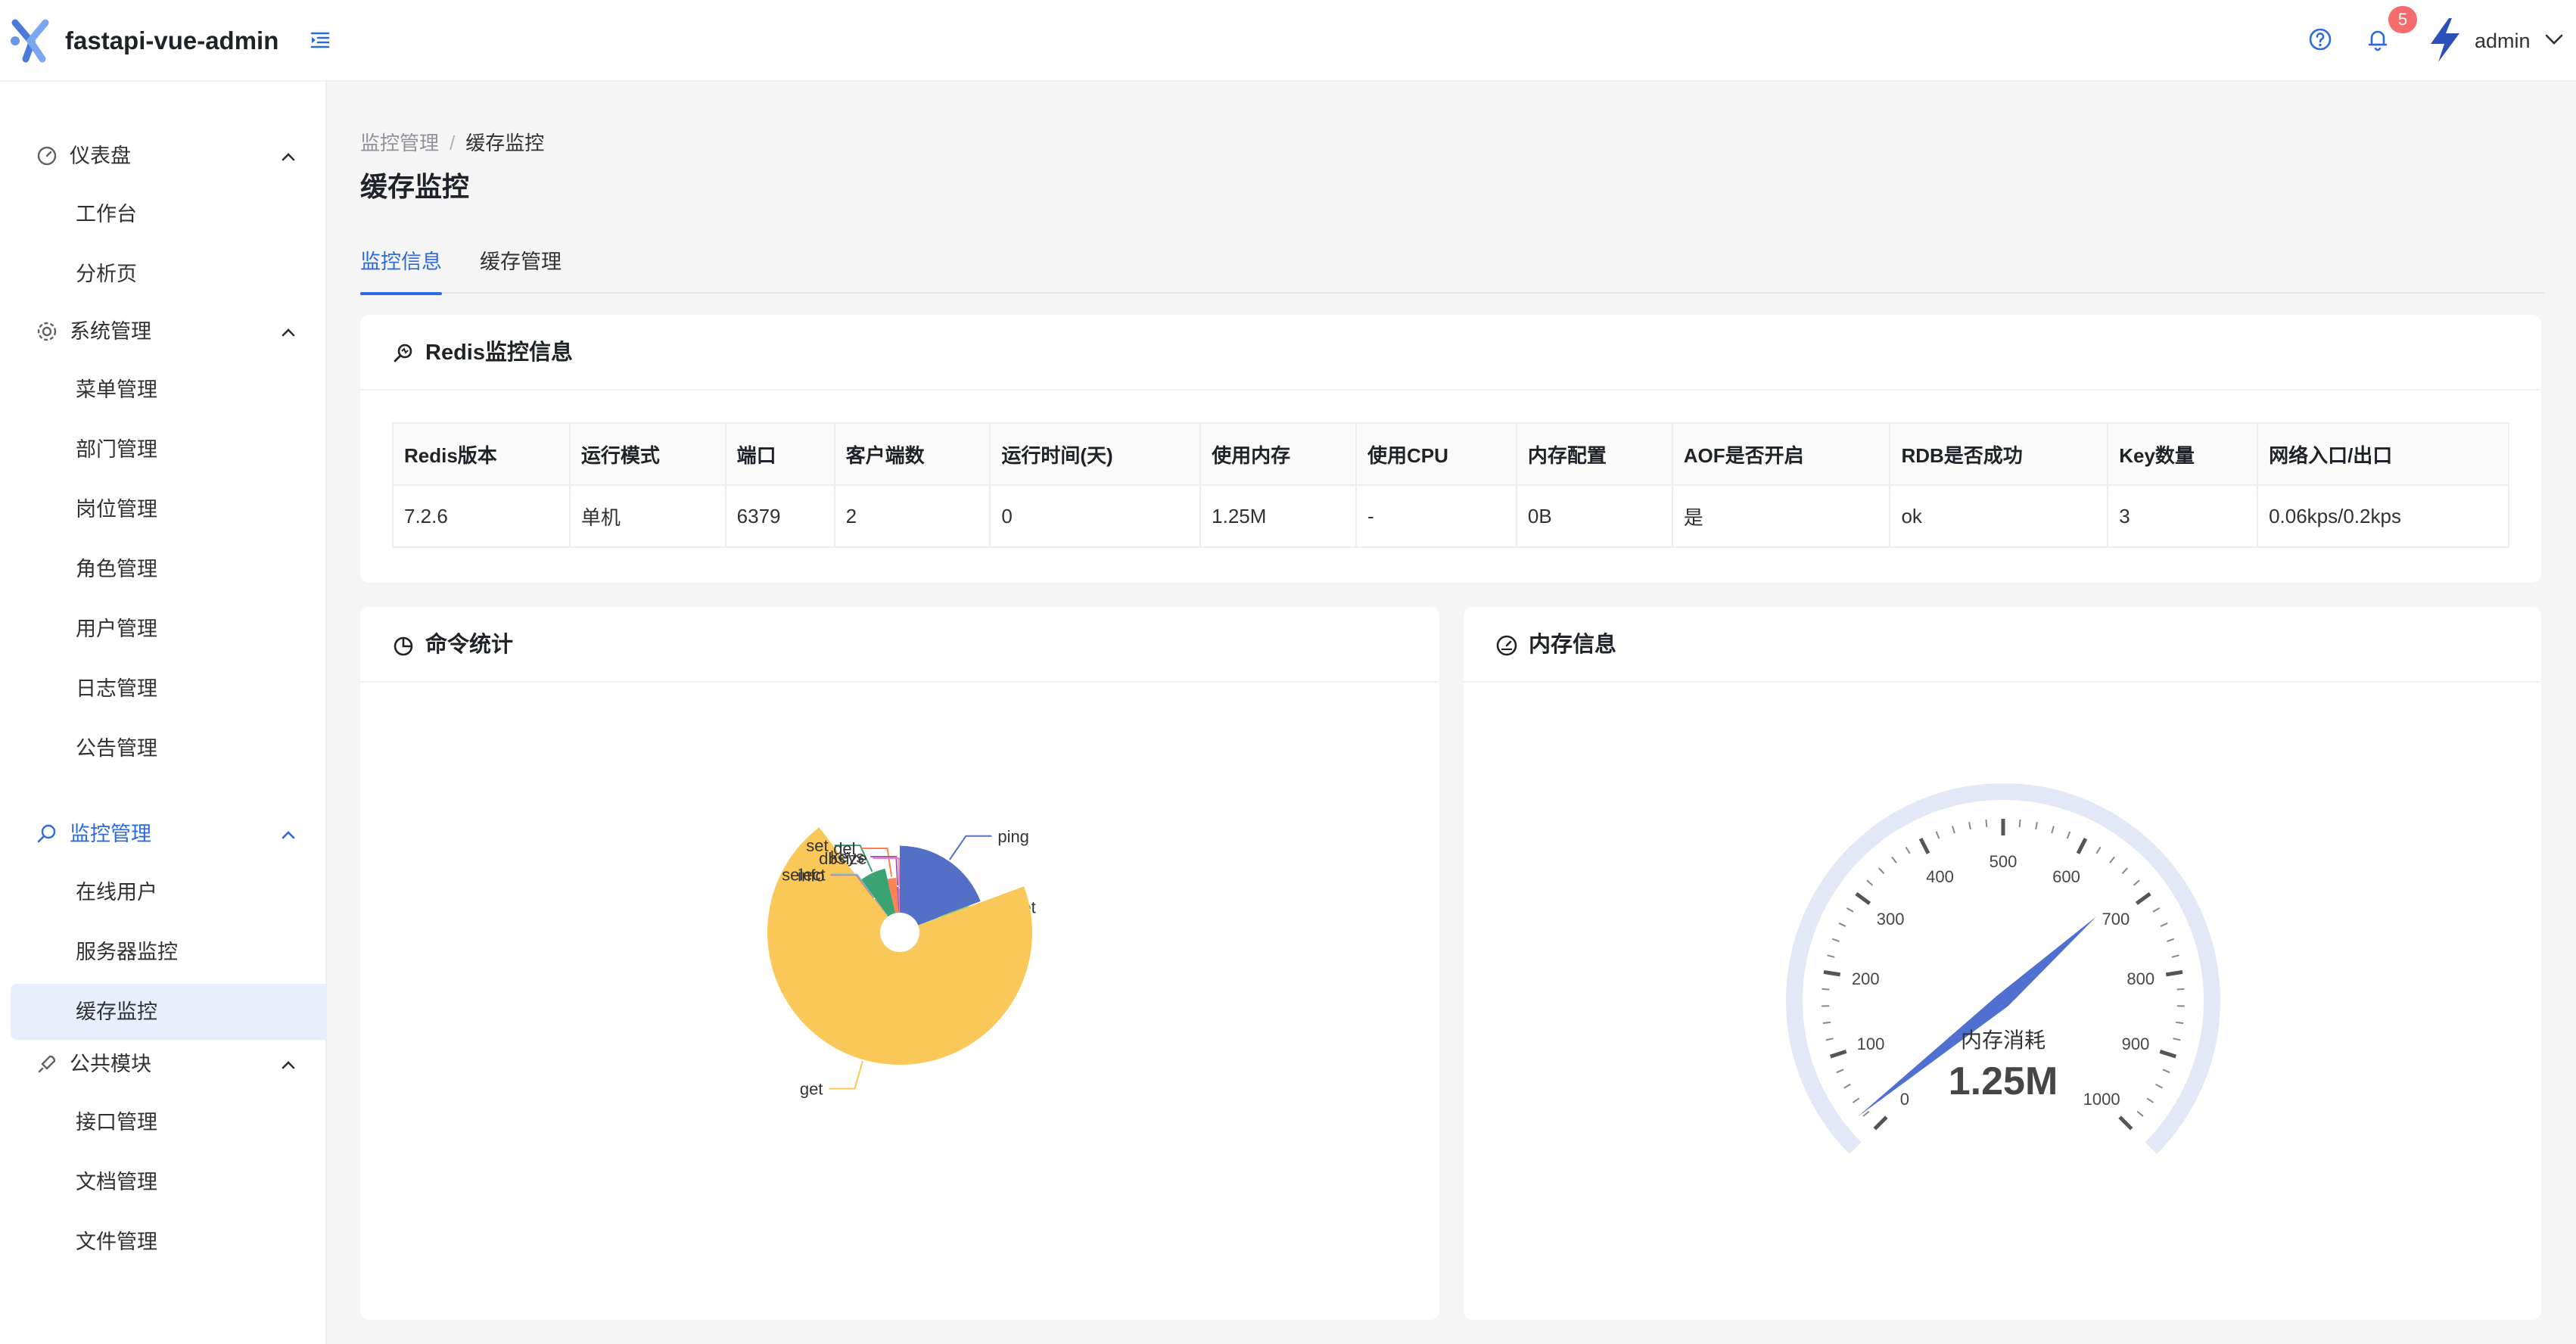 The height and width of the screenshot is (1344, 2576). I want to click on gauge-tick-label: 800, so click(2140, 978).